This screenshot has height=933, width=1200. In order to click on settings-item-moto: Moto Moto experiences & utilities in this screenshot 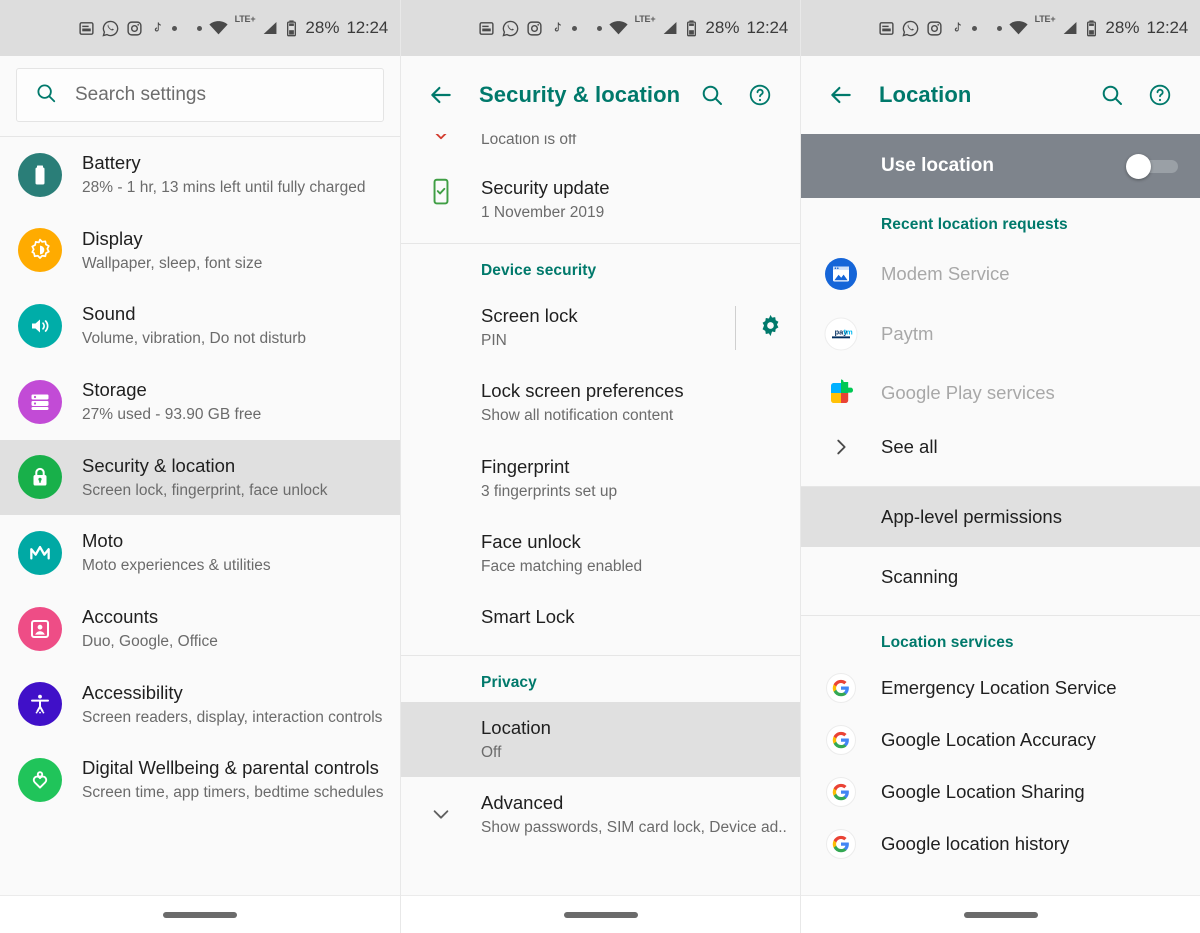, I will do `click(200, 553)`.